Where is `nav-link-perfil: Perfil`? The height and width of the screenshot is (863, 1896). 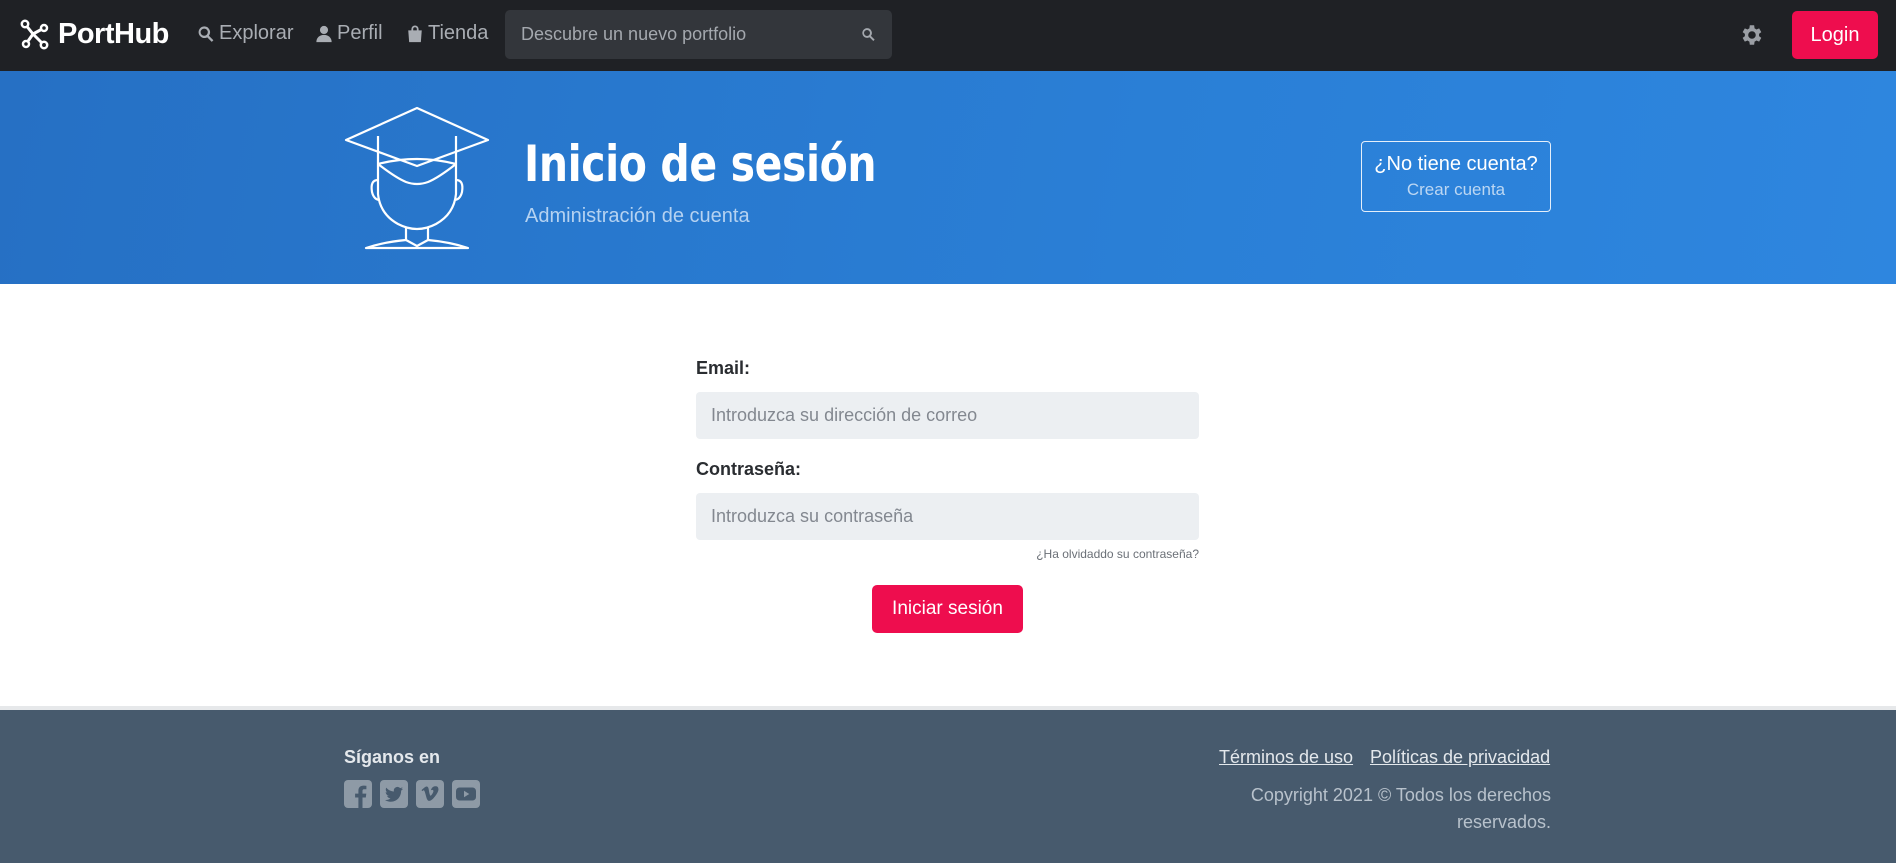
nav-link-perfil: Perfil is located at coordinates (349, 33).